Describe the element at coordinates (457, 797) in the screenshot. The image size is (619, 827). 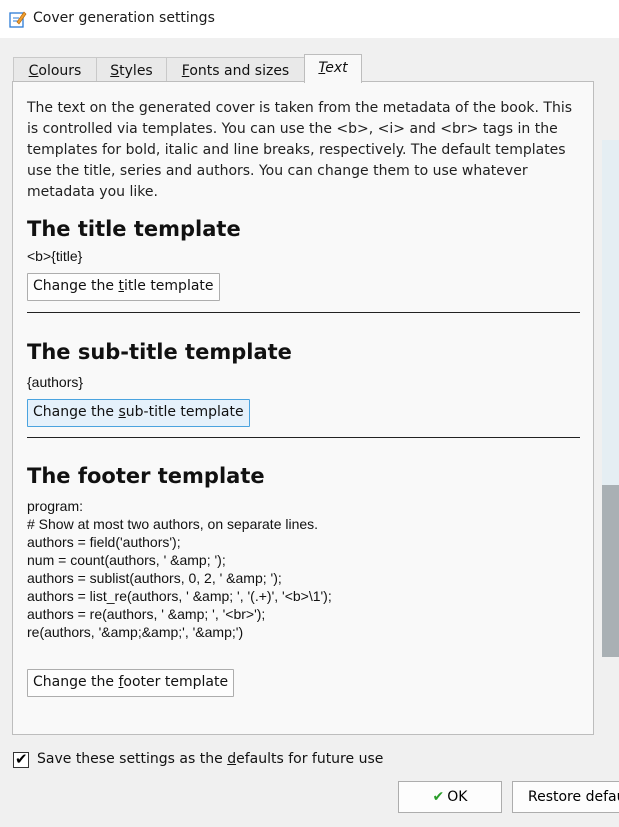
I see `ok-label: OK` at that location.